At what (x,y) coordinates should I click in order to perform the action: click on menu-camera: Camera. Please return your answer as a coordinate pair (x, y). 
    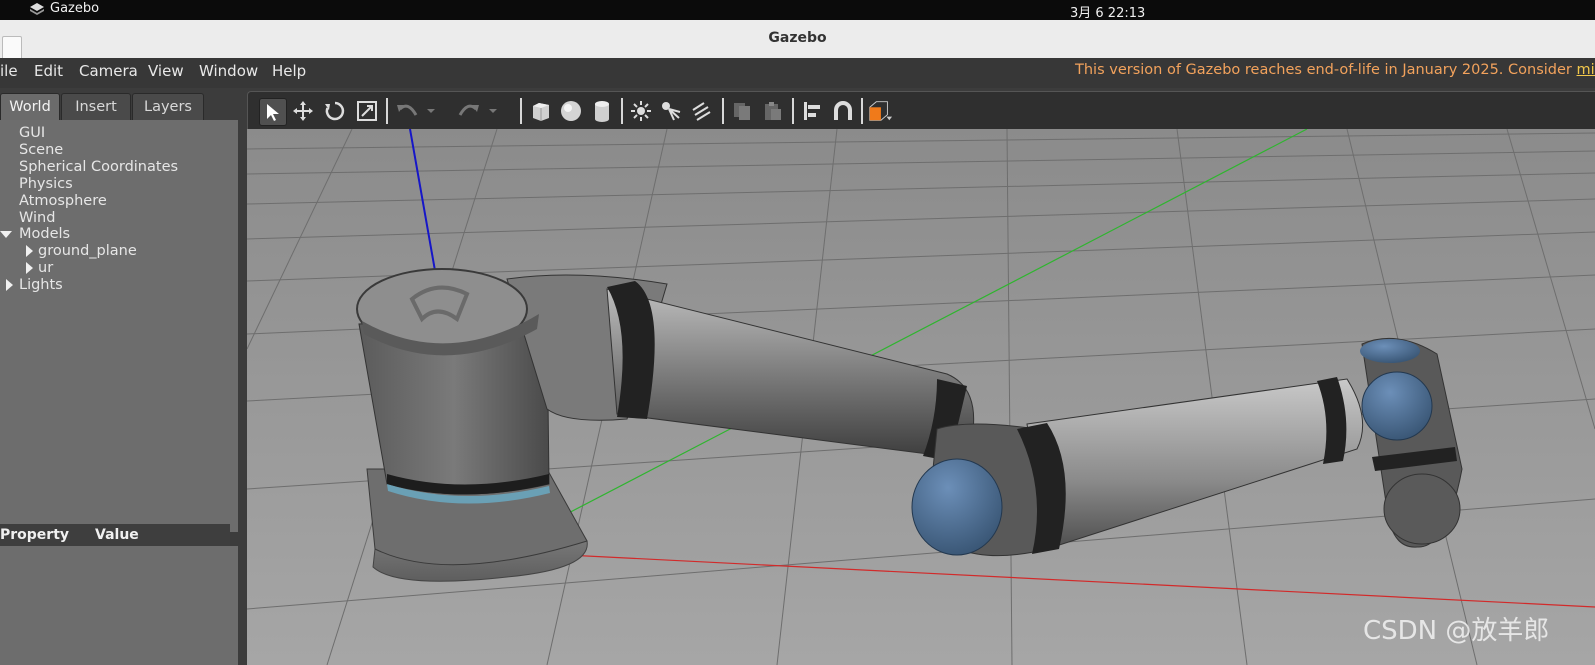
    Looking at the image, I should click on (108, 71).